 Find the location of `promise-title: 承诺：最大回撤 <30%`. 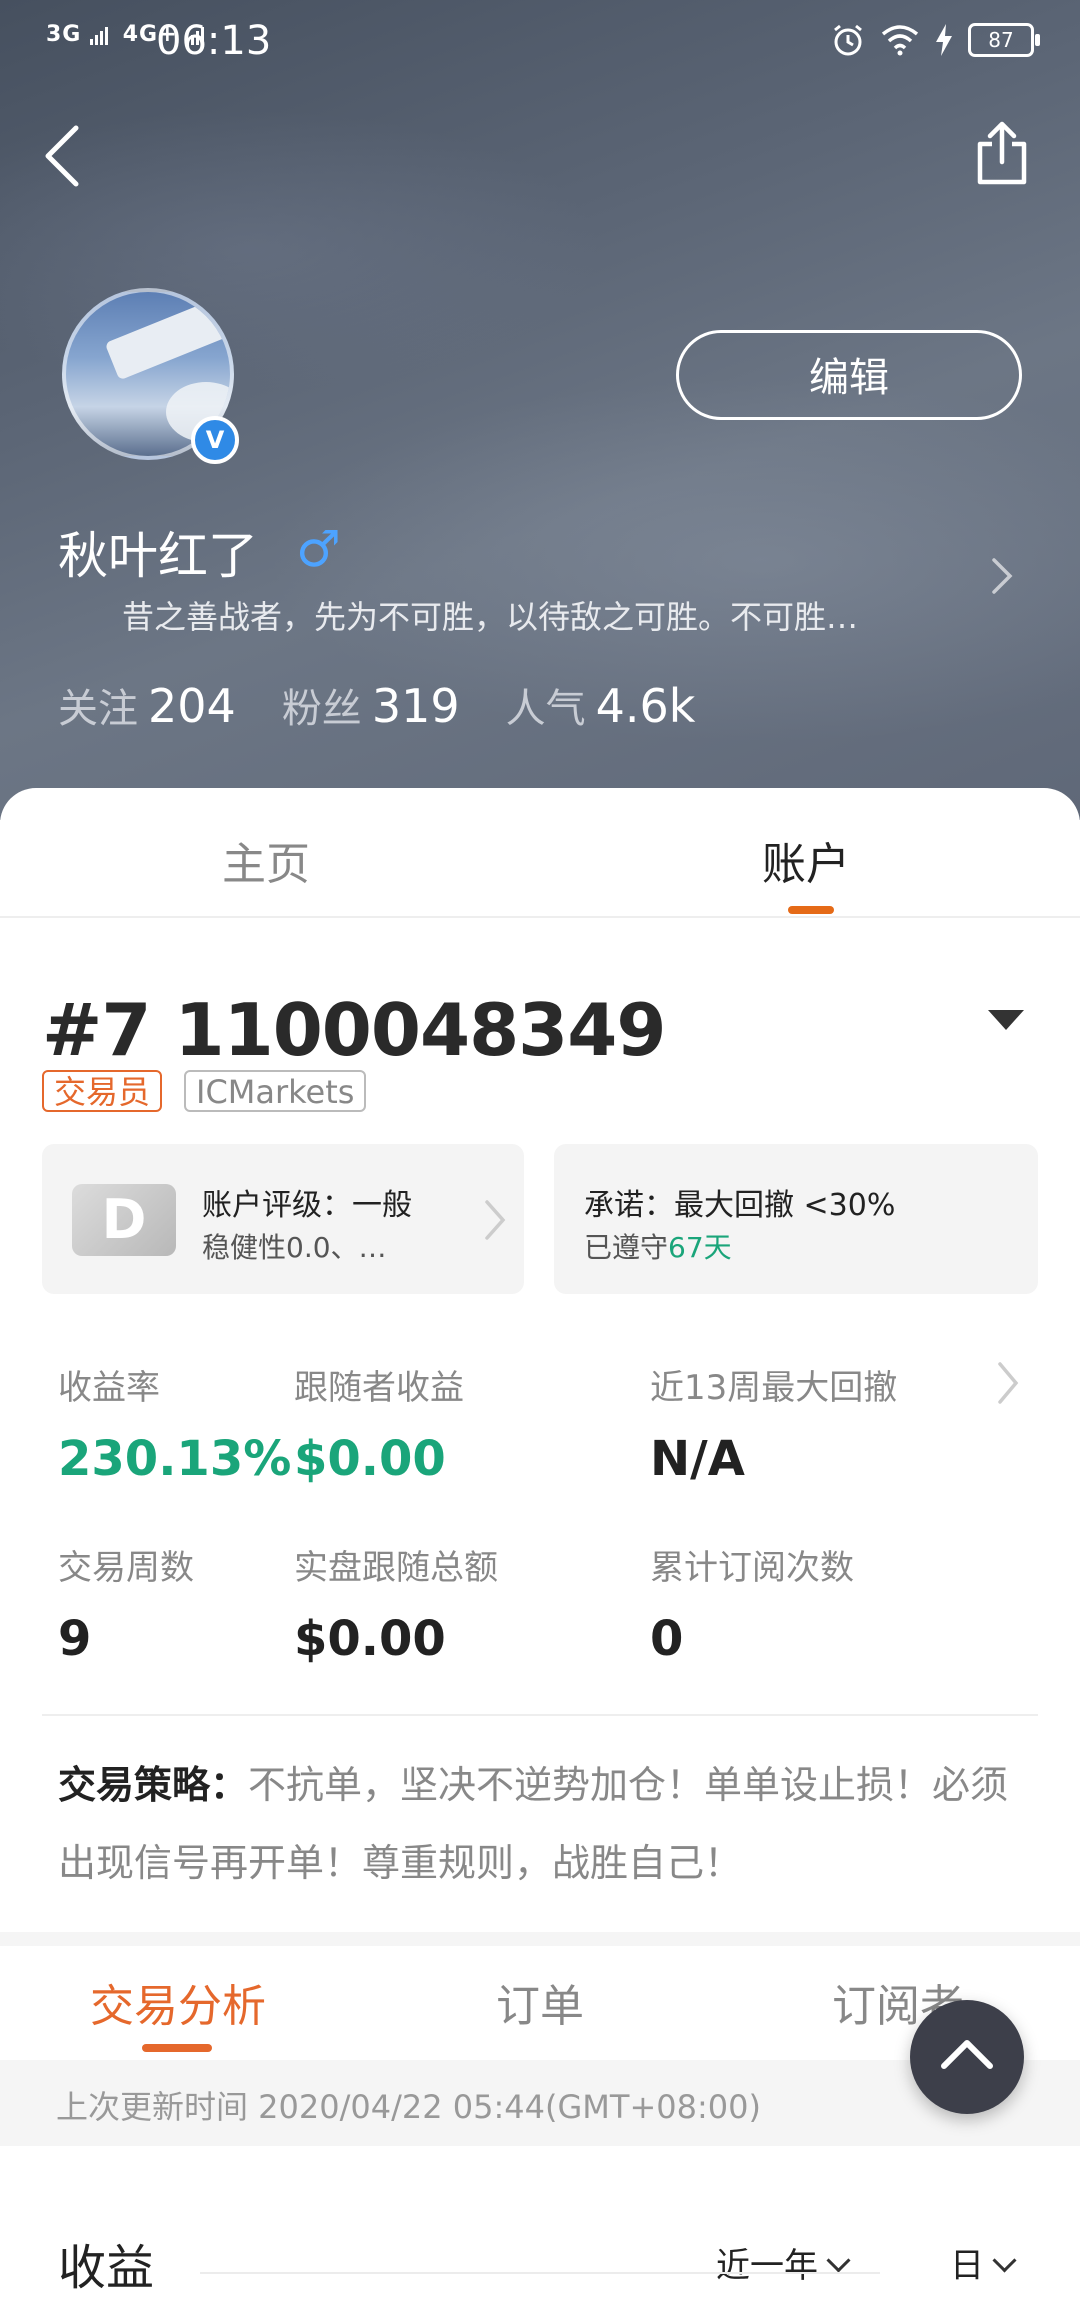

promise-title: 承诺：最大回撤 <30% is located at coordinates (740, 1205).